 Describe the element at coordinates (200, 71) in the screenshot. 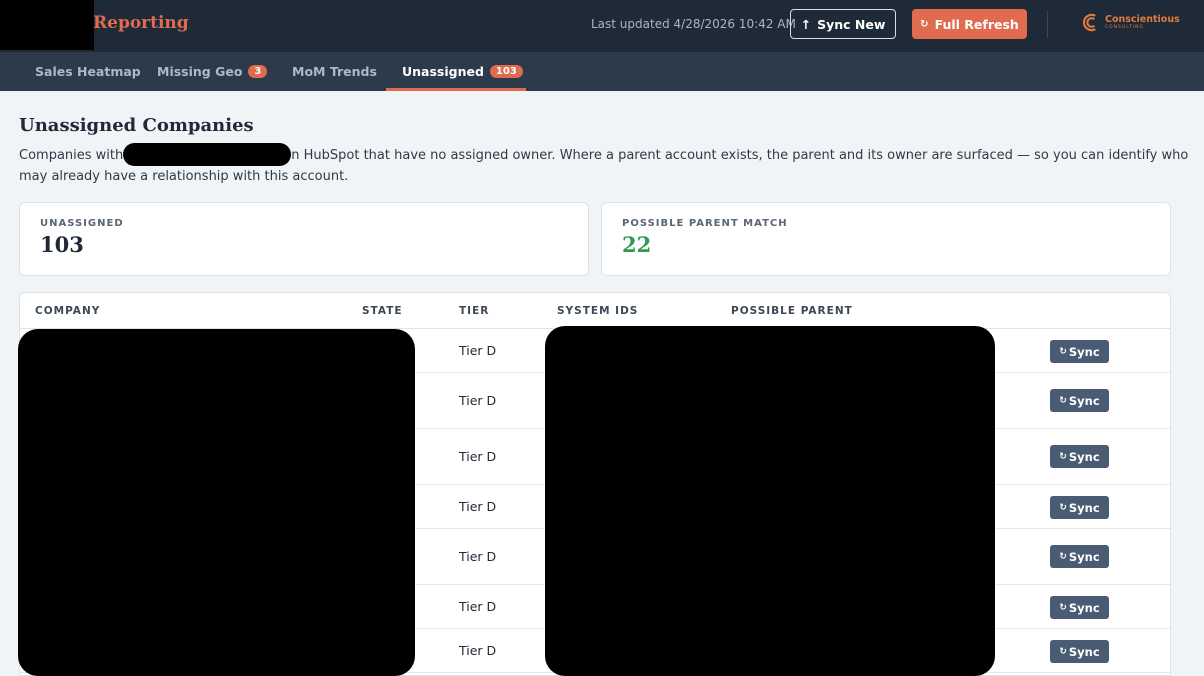

I see `tab-label: Missing Geo` at that location.